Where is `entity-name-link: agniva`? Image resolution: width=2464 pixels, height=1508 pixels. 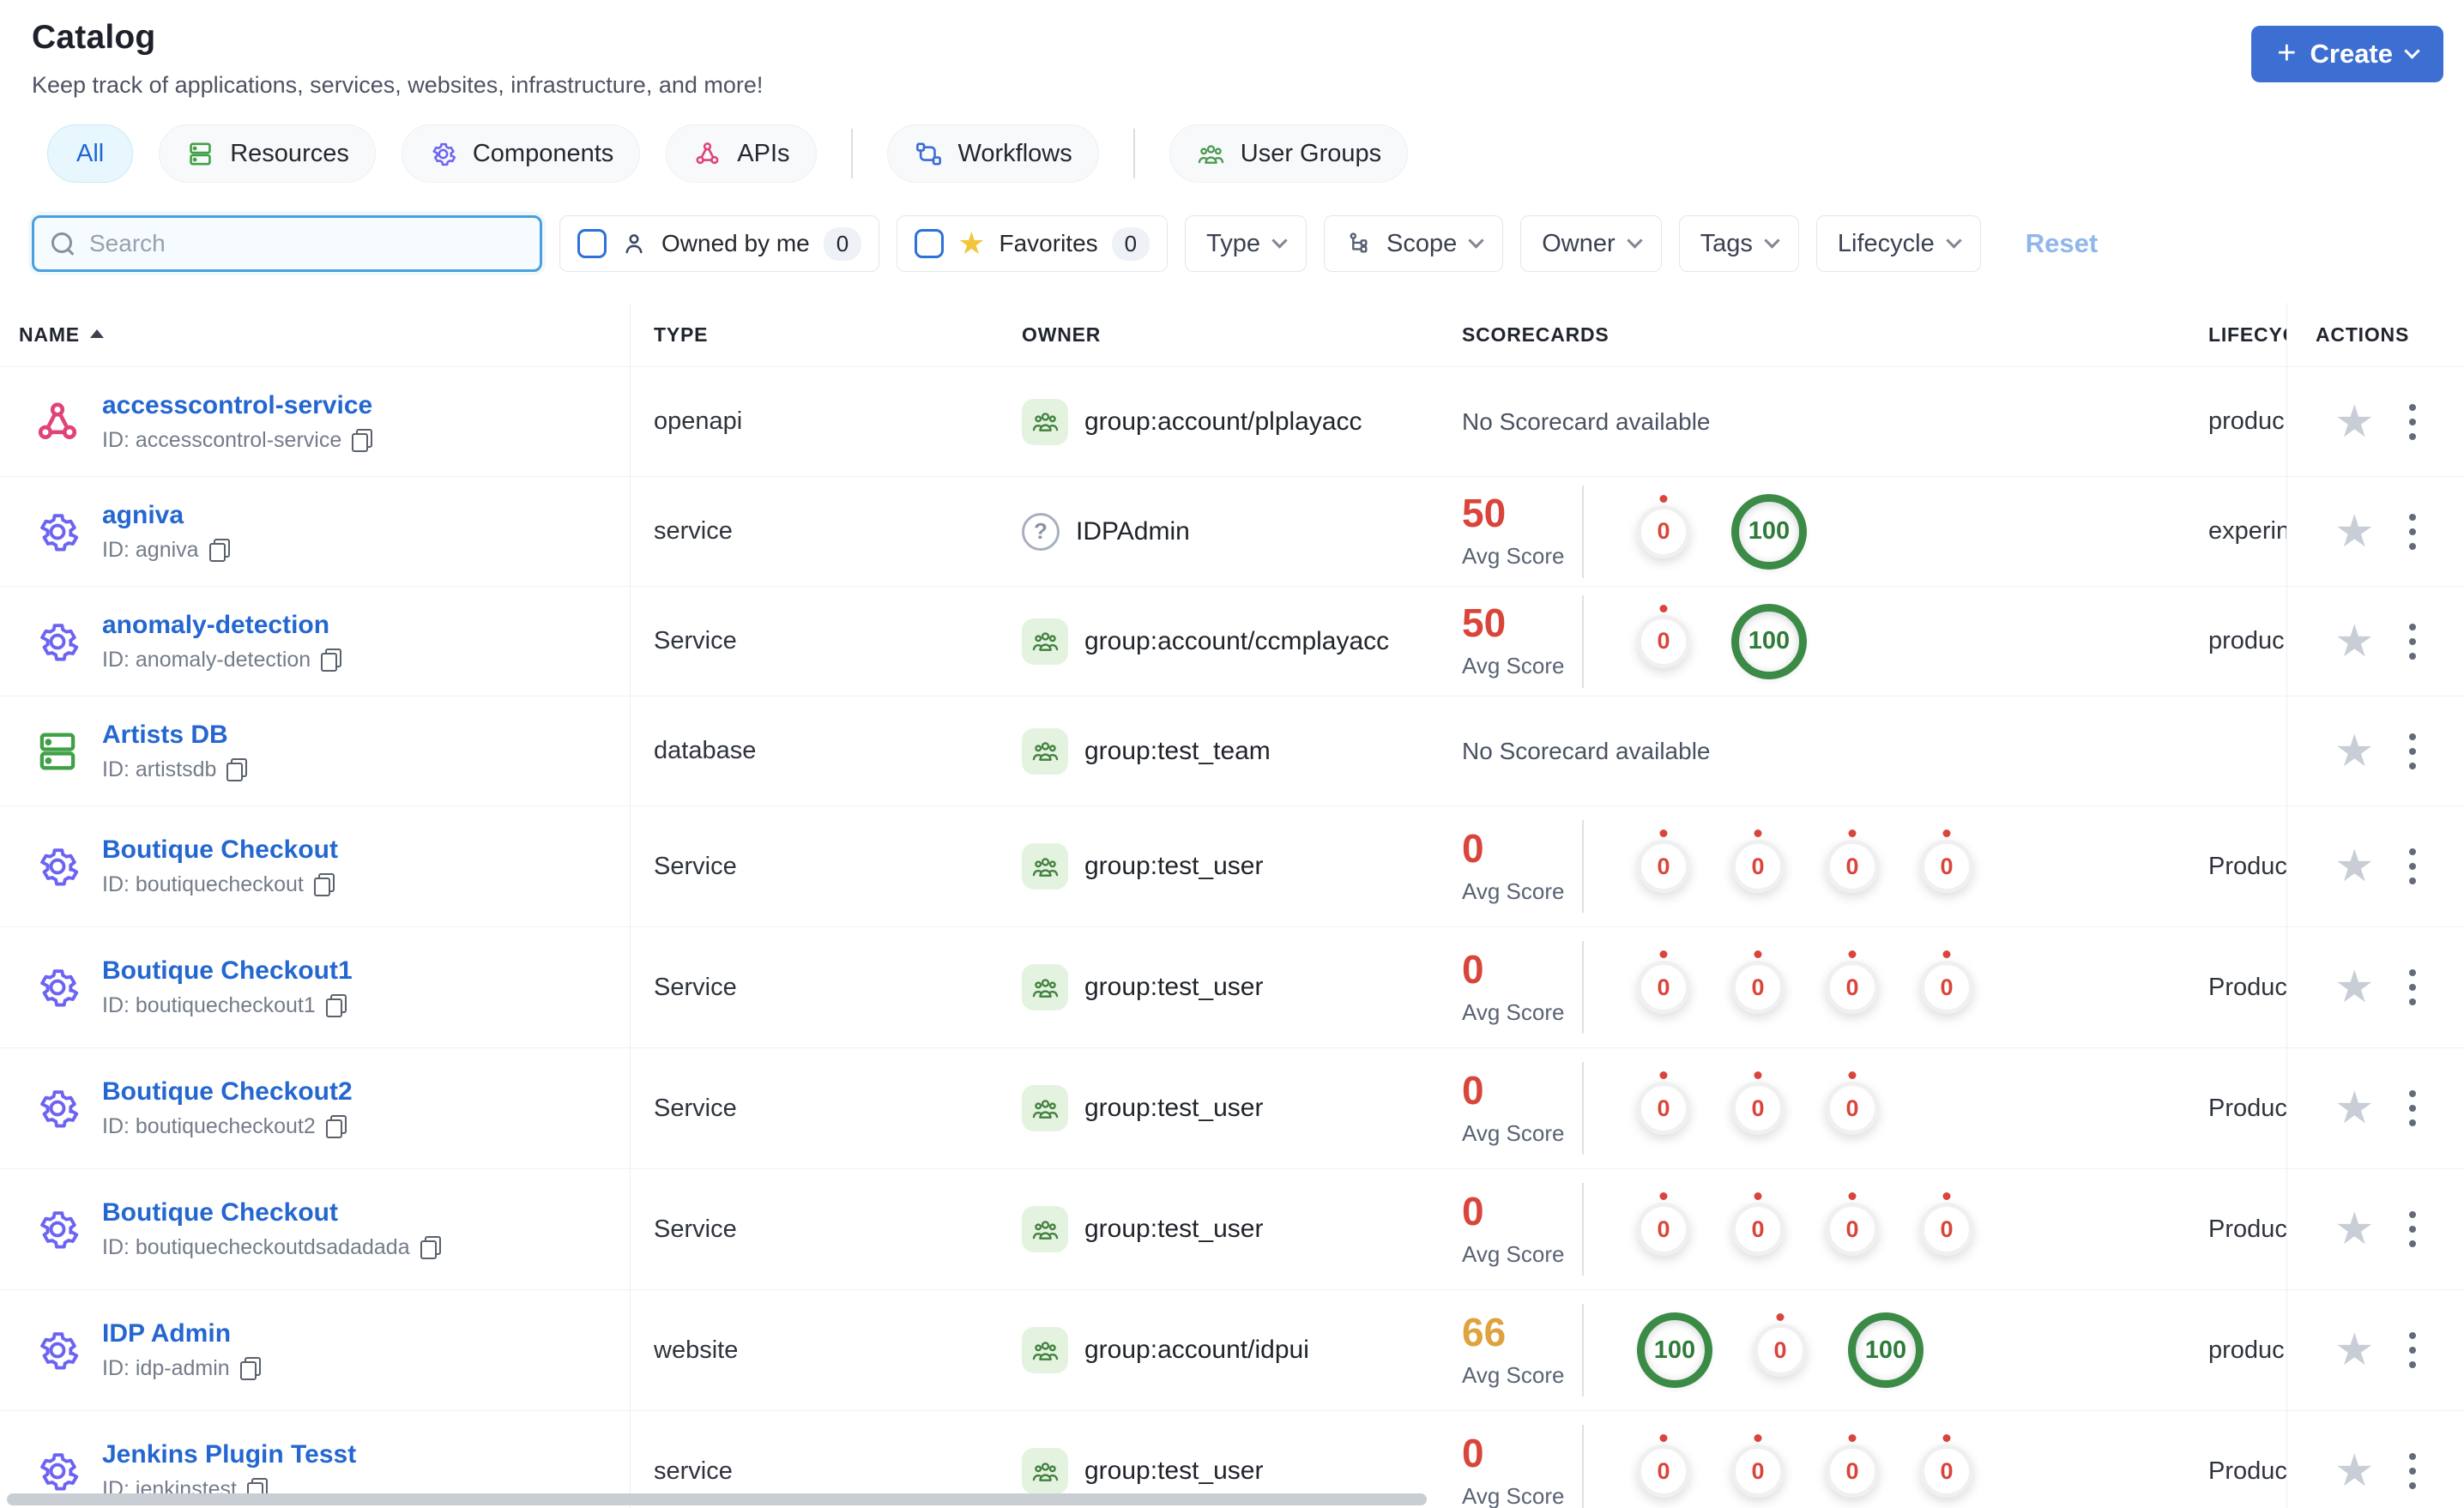
entity-name-link: agniva is located at coordinates (166, 515).